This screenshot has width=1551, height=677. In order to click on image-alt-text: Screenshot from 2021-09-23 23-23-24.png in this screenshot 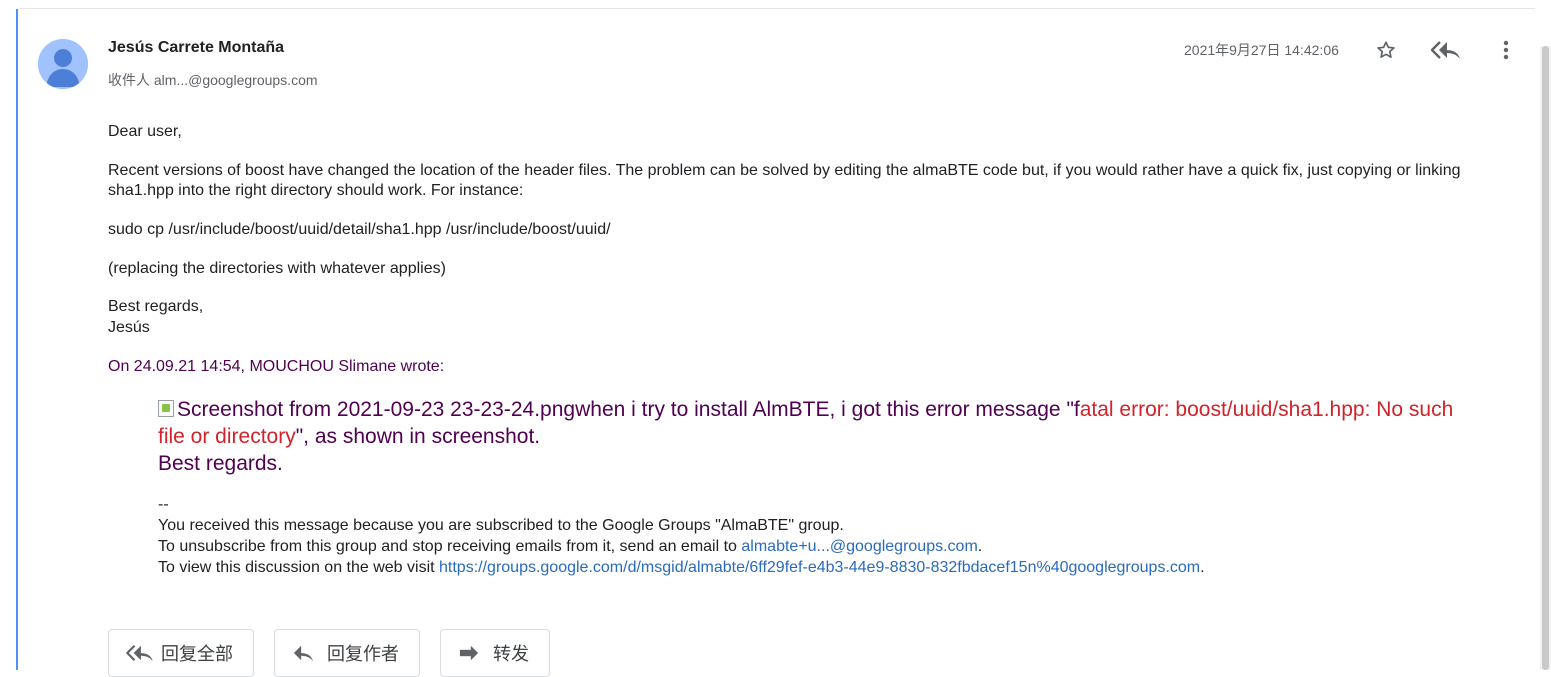, I will do `click(376, 409)`.